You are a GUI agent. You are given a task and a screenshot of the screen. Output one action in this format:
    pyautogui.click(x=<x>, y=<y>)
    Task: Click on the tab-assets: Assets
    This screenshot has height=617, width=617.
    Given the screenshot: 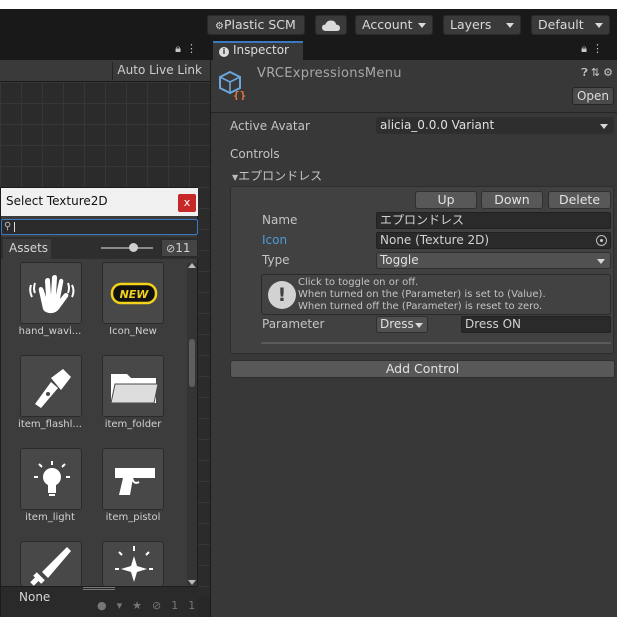 What is the action you would take?
    pyautogui.click(x=27, y=249)
    